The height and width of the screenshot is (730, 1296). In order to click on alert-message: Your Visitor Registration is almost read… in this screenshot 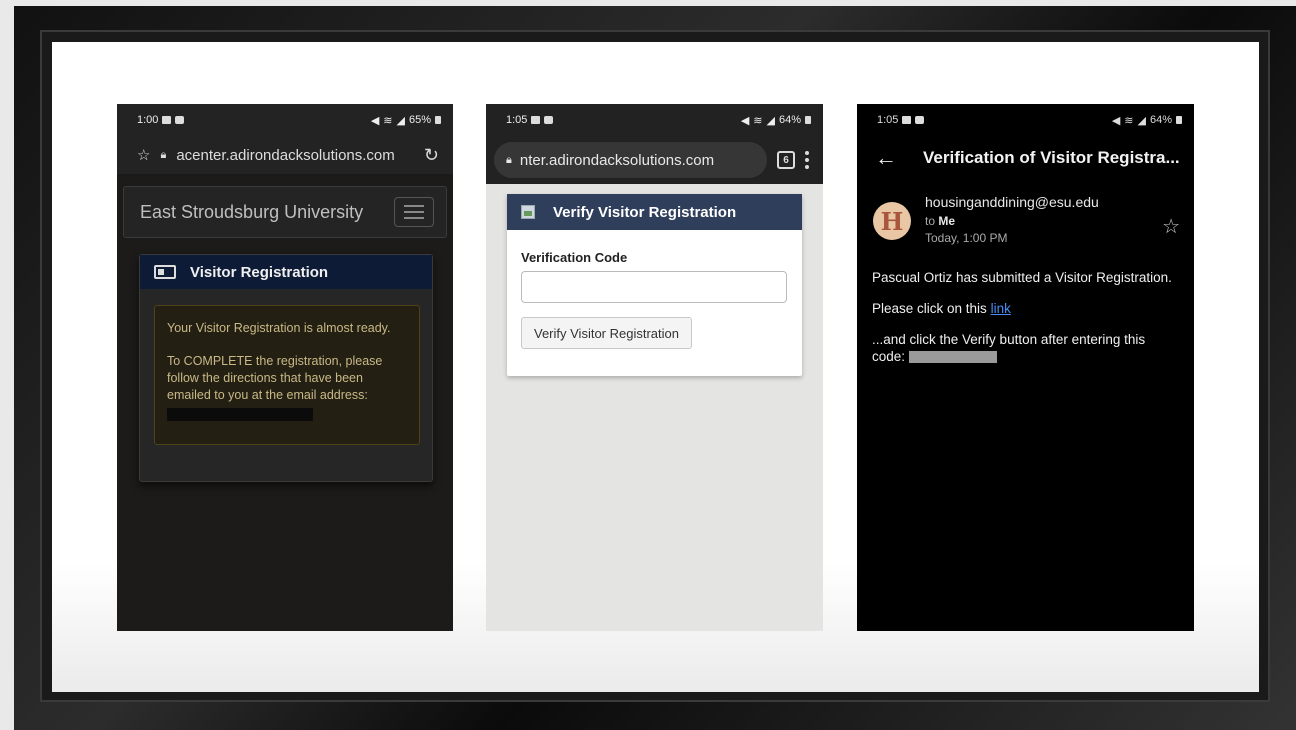, I will do `click(279, 328)`.